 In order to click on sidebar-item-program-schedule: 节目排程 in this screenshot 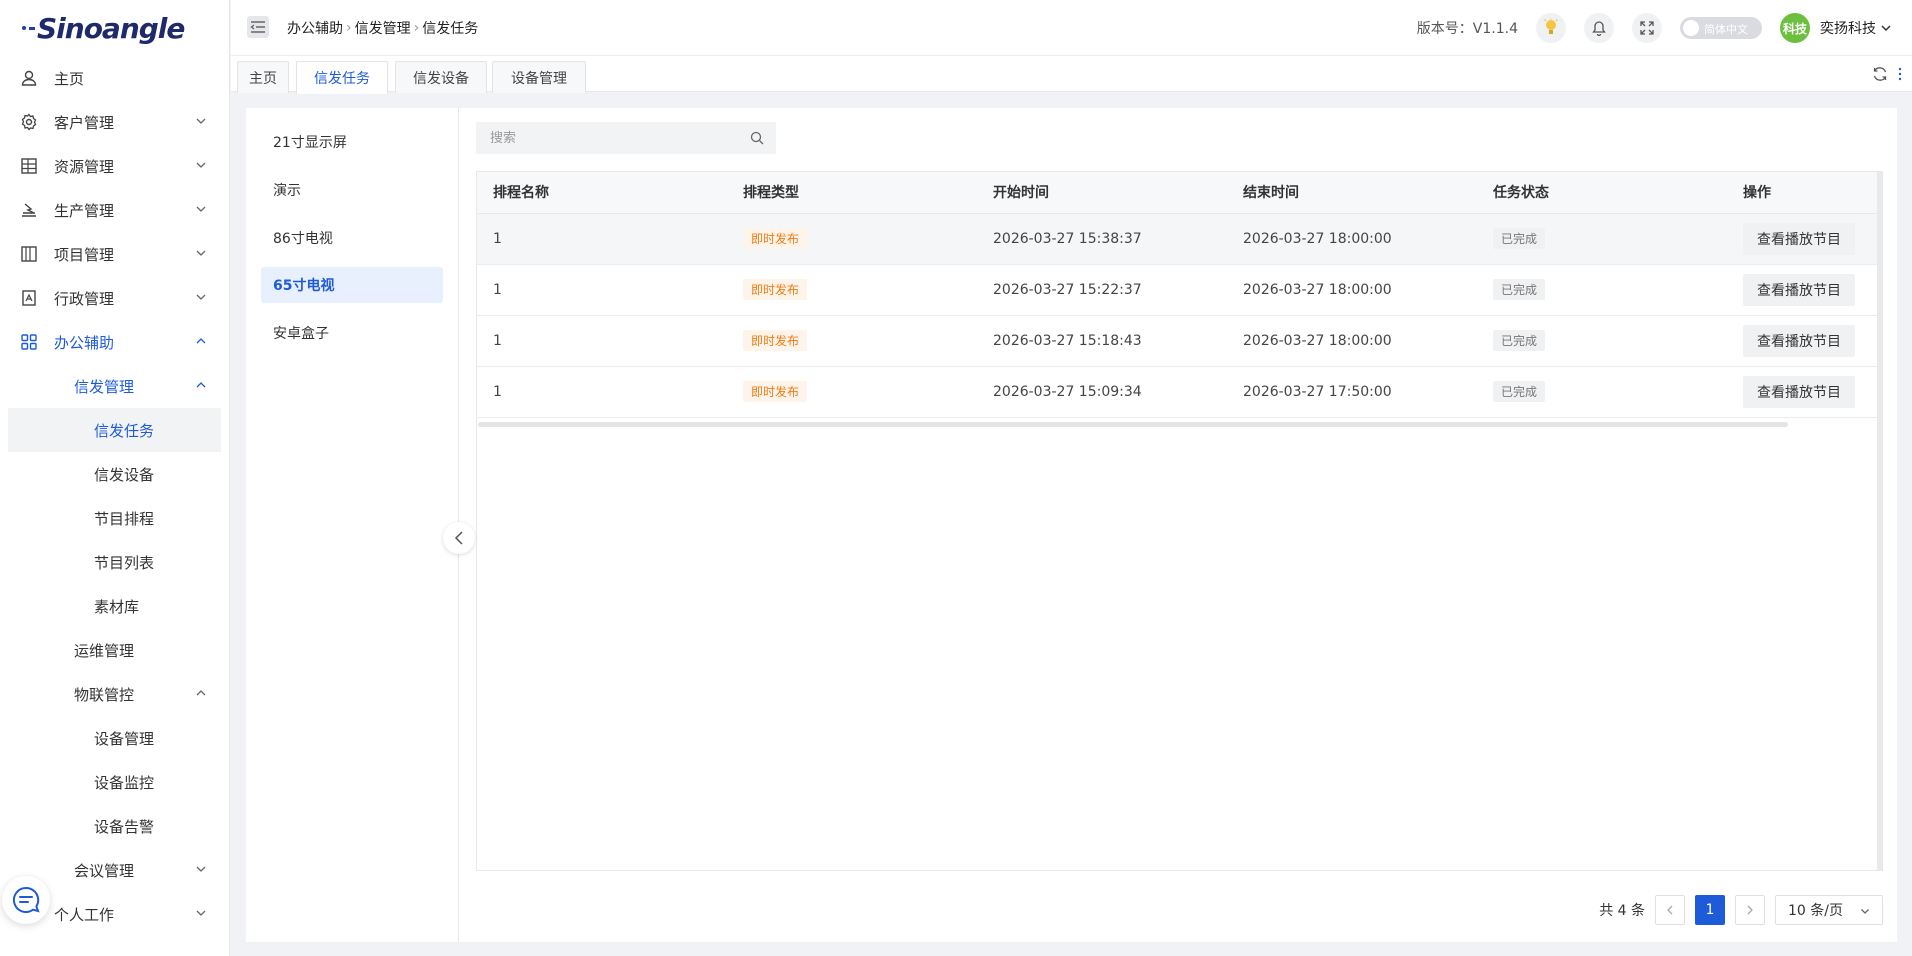, I will do `click(114, 518)`.